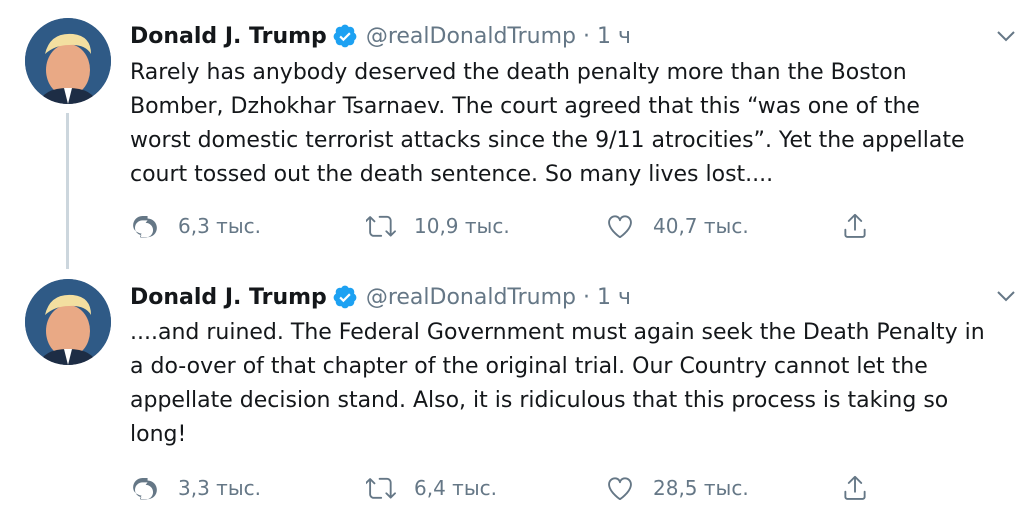 This screenshot has width=1032, height=515. I want to click on like-button: 28,5 тыс., so click(677, 488).